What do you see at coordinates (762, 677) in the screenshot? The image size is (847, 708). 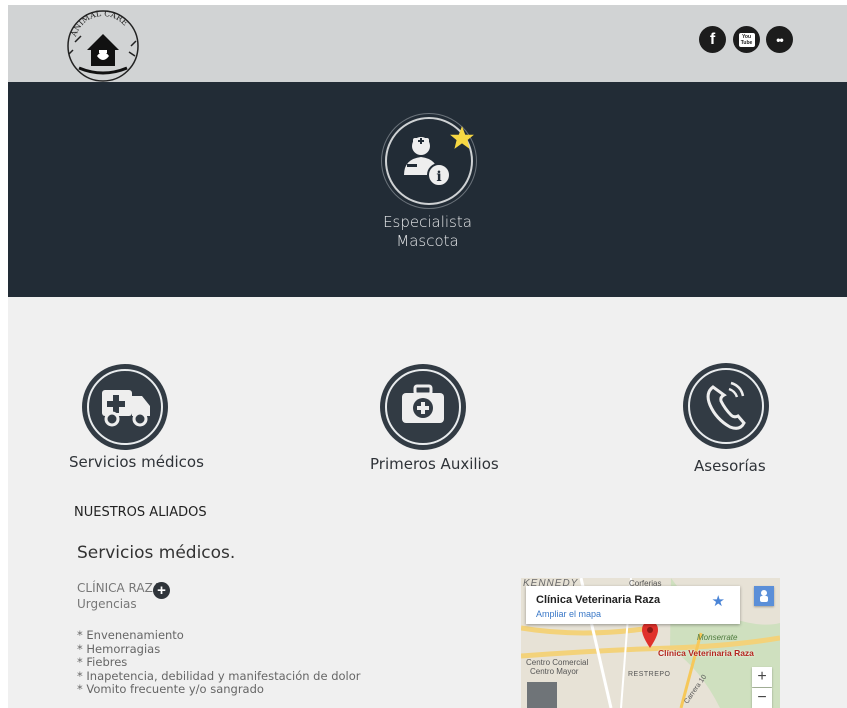 I see `zoom-in-button: +` at bounding box center [762, 677].